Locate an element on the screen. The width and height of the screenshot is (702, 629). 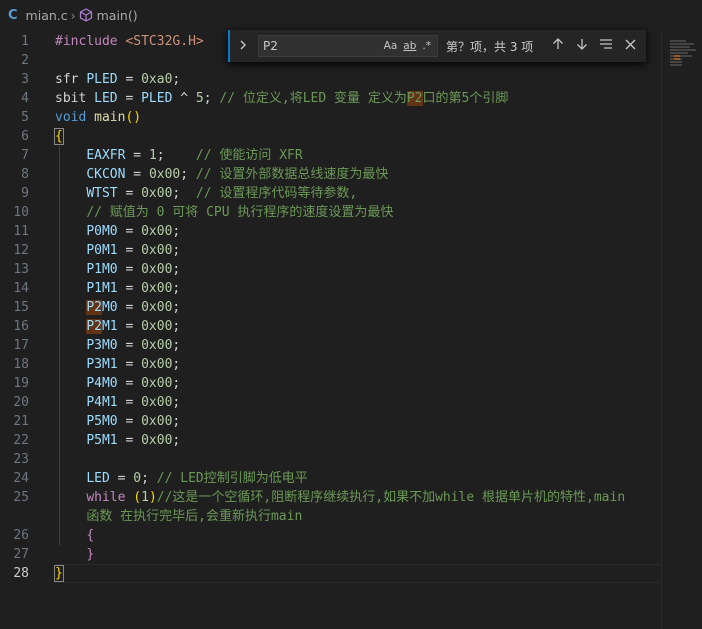
code-line: 8 CKCON = 0x00; // 设置外部数据总线速度为最快 is located at coordinates (331, 174).